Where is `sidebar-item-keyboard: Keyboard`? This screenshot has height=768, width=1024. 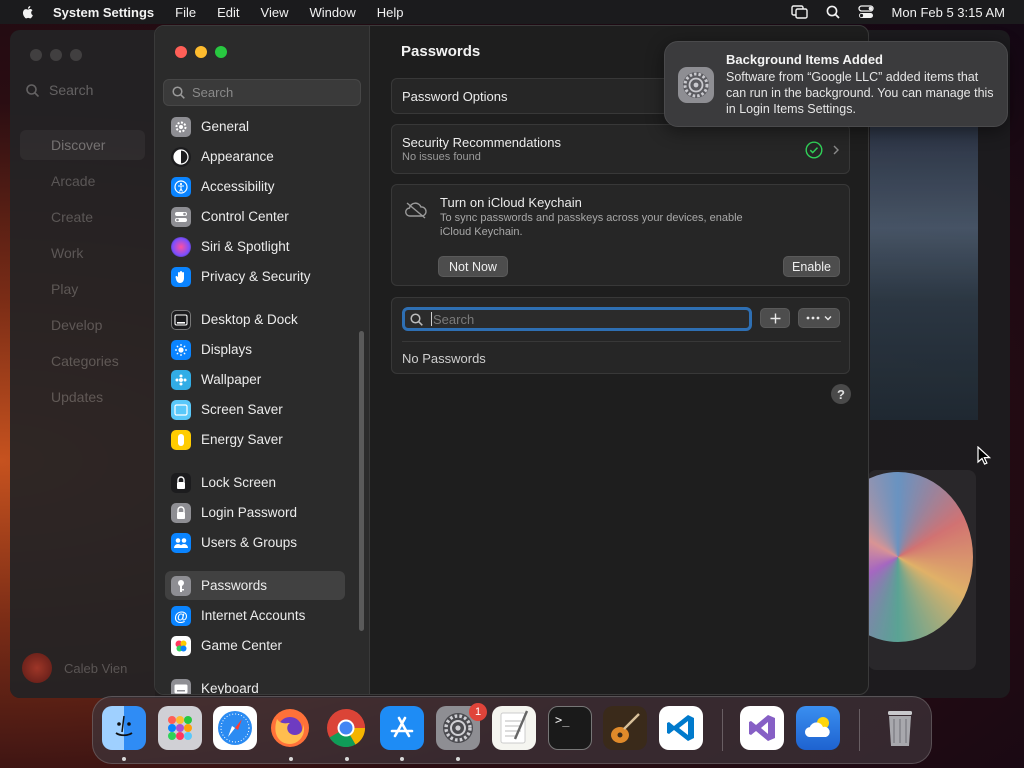
sidebar-item-keyboard: Keyboard is located at coordinates (255, 684).